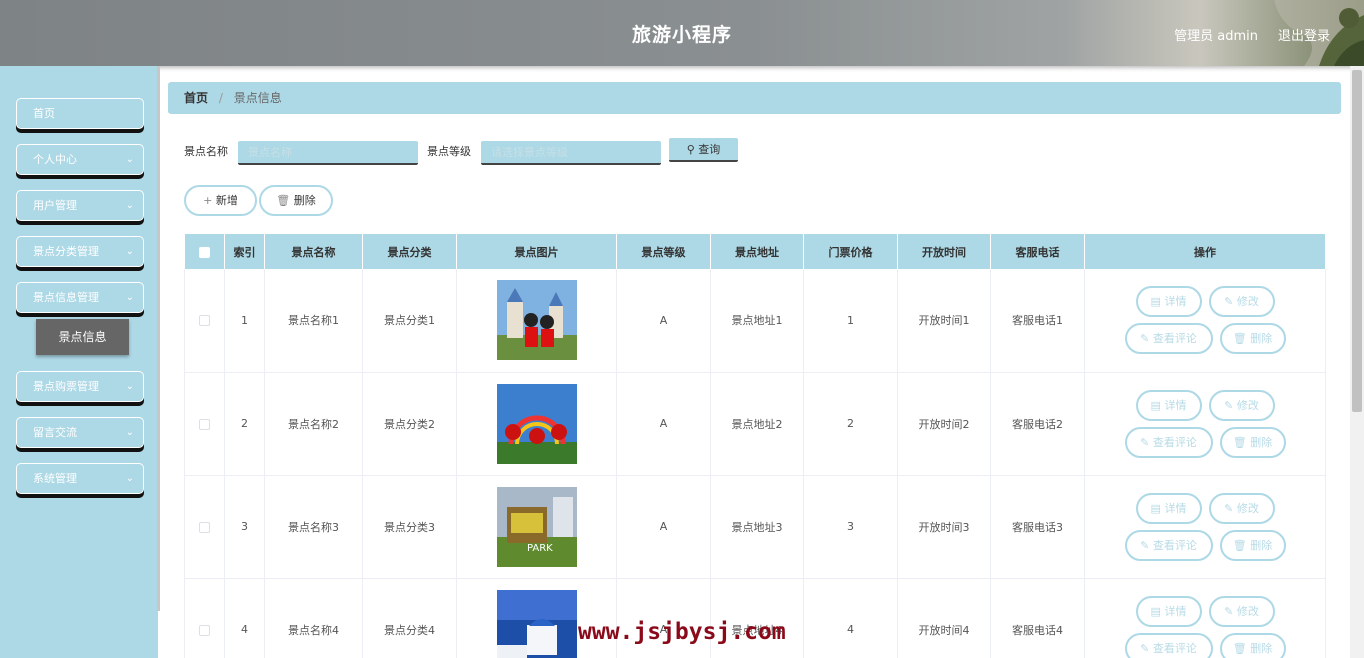 This screenshot has height=658, width=1364. I want to click on row-price: 3, so click(850, 527).